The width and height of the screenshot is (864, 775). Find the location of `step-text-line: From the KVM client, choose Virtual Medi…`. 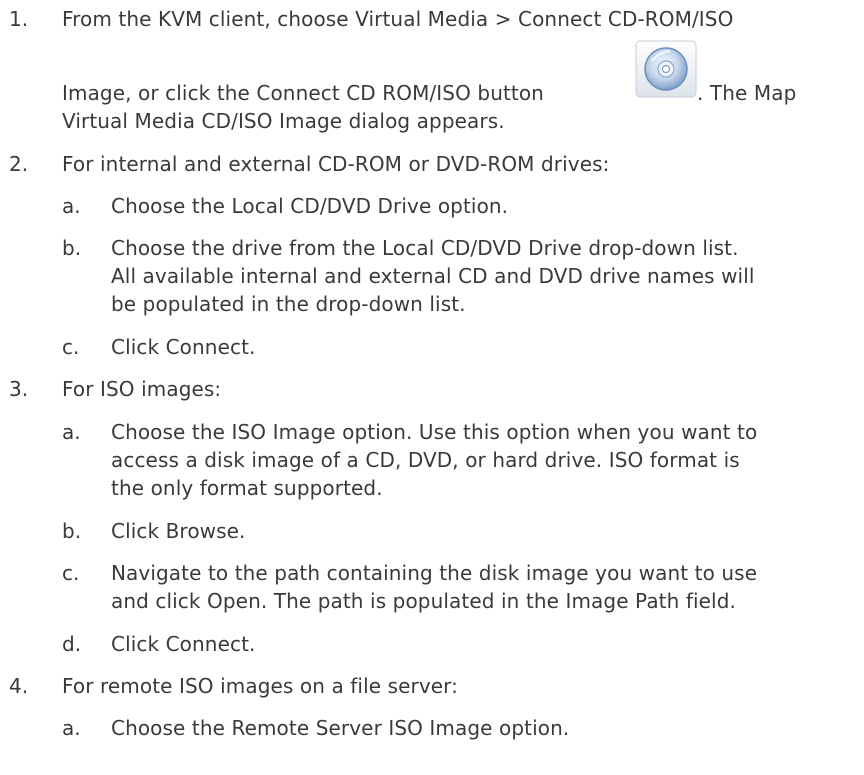

step-text-line: From the KVM client, choose Virtual Medi… is located at coordinates (398, 19).